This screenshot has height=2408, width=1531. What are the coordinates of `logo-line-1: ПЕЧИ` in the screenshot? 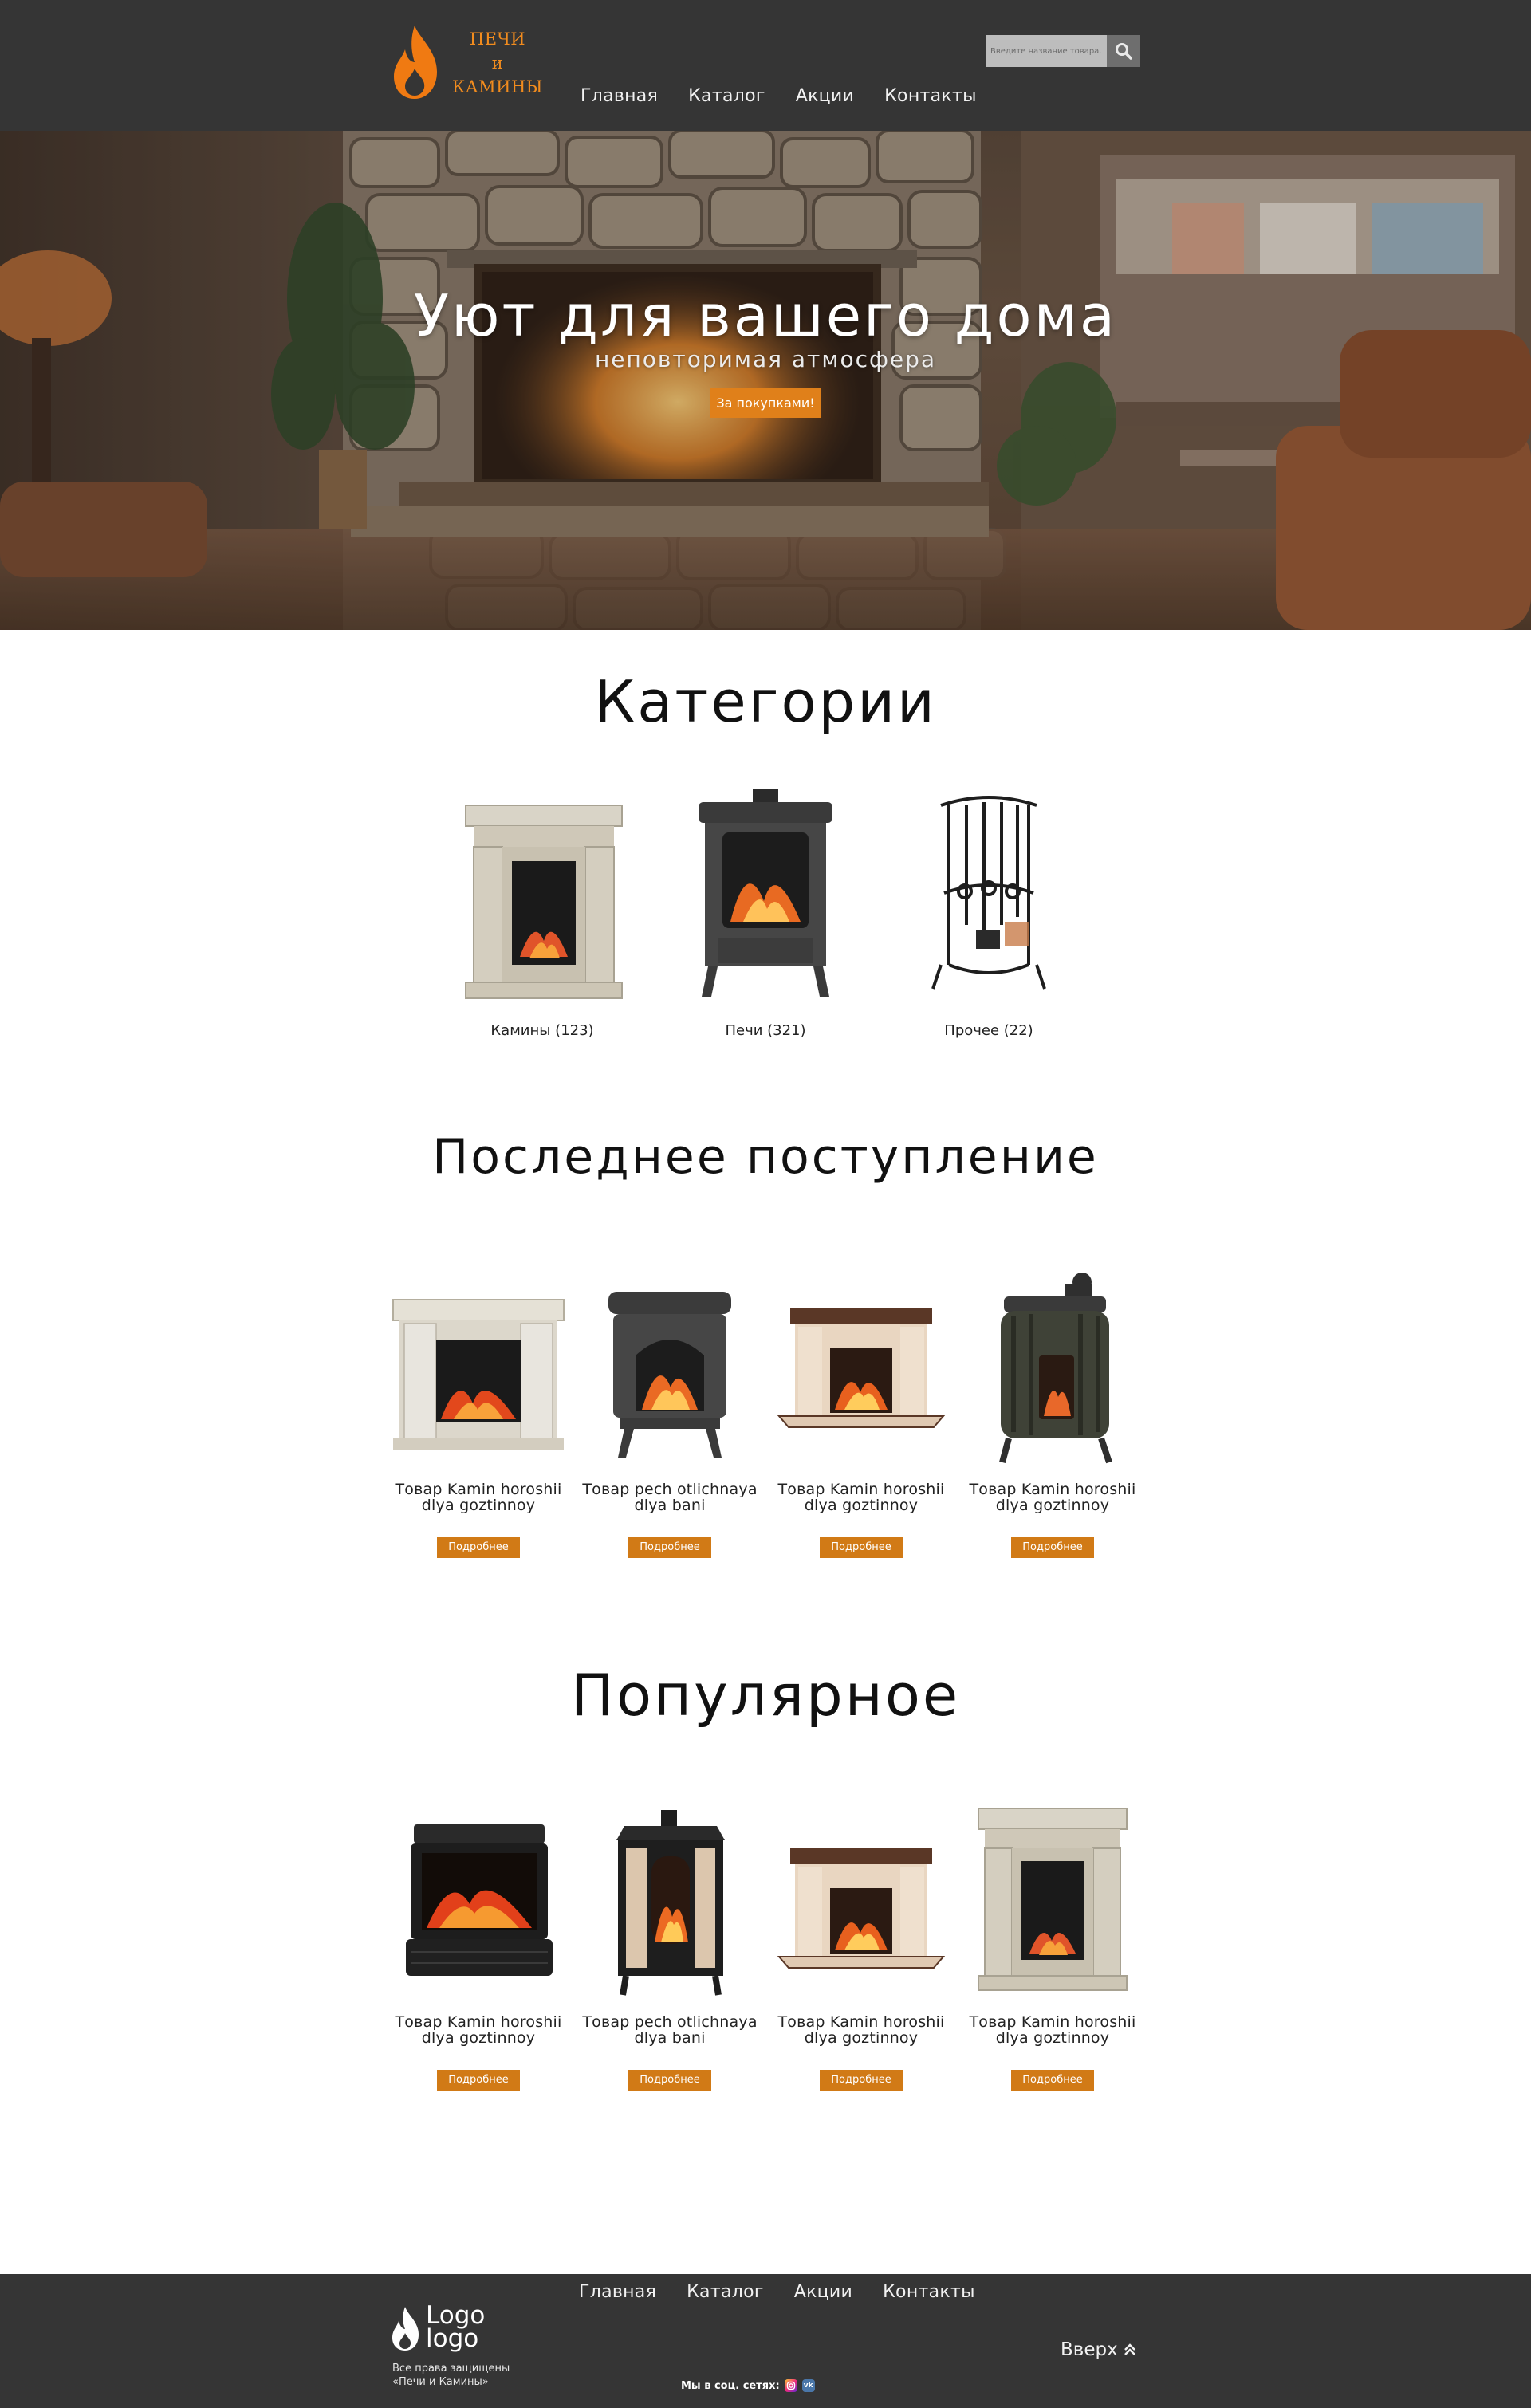 It's located at (497, 39).